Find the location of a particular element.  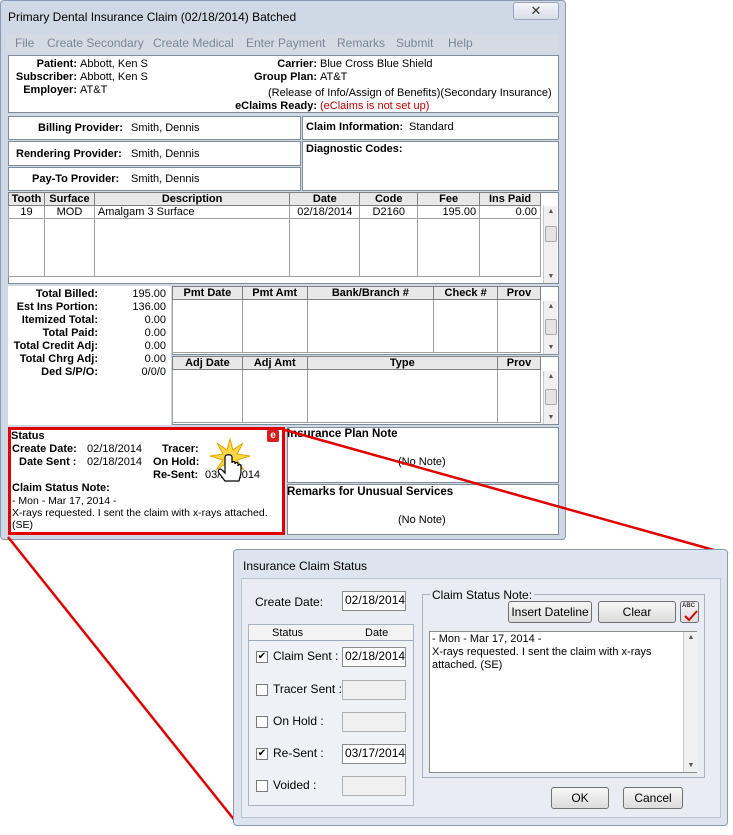

menu-file: File is located at coordinates (24, 43).